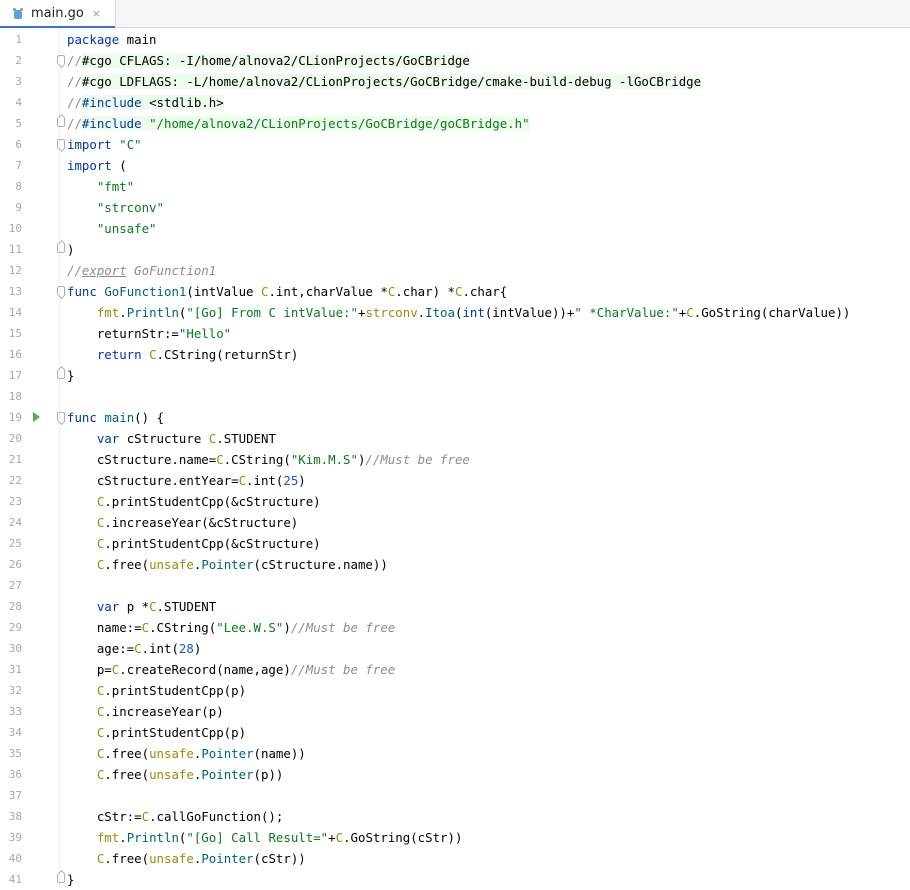 The image size is (910, 890). I want to click on line-number: 41, so click(11, 879).